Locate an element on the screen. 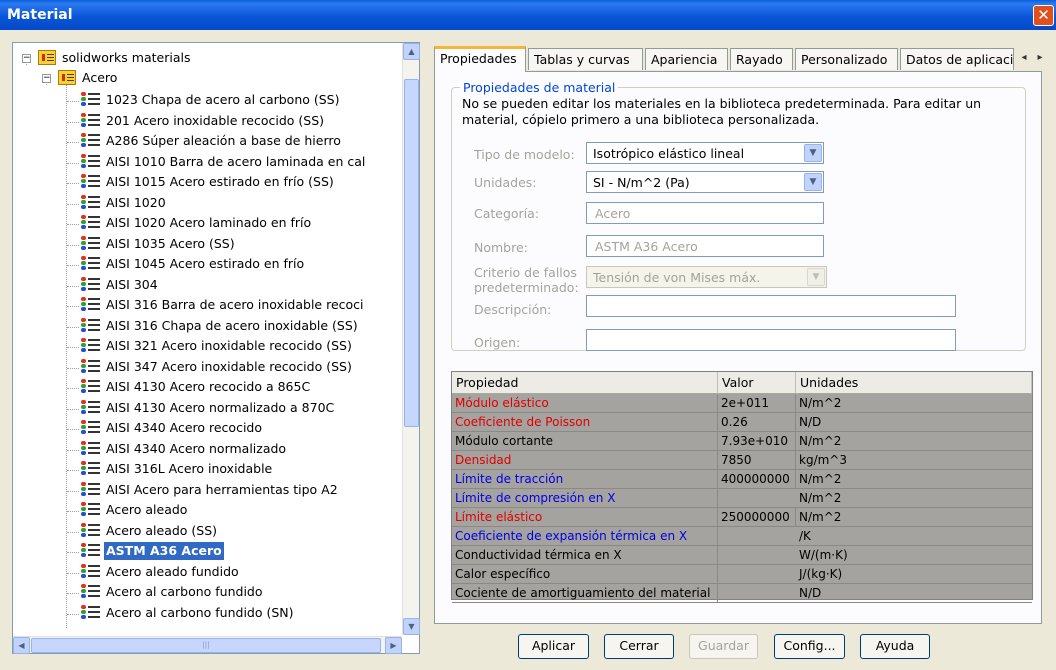 The image size is (1056, 670). model-type-label: Tipo de modelo: is located at coordinates (524, 154).